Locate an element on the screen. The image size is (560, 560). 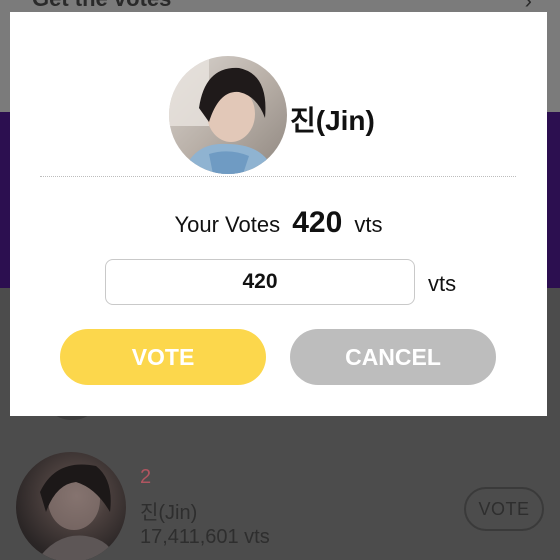
vote-button: VOTE is located at coordinates (163, 357).